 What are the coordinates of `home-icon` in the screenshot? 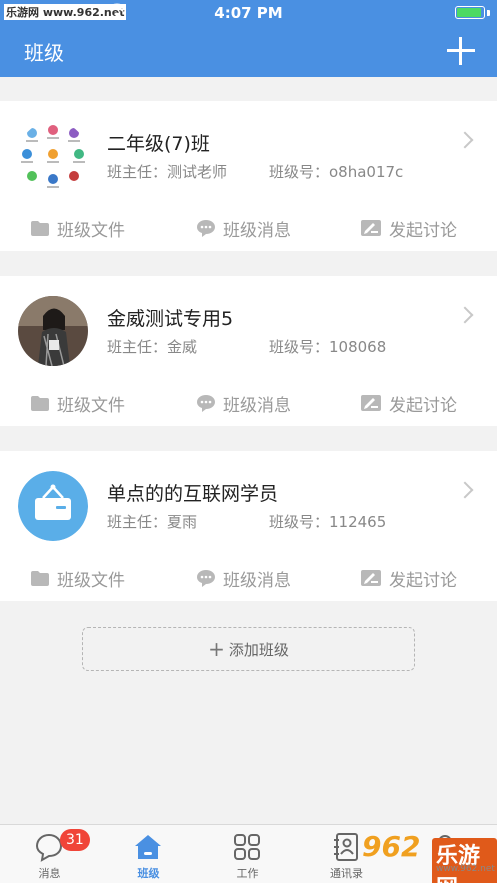 It's located at (148, 847).